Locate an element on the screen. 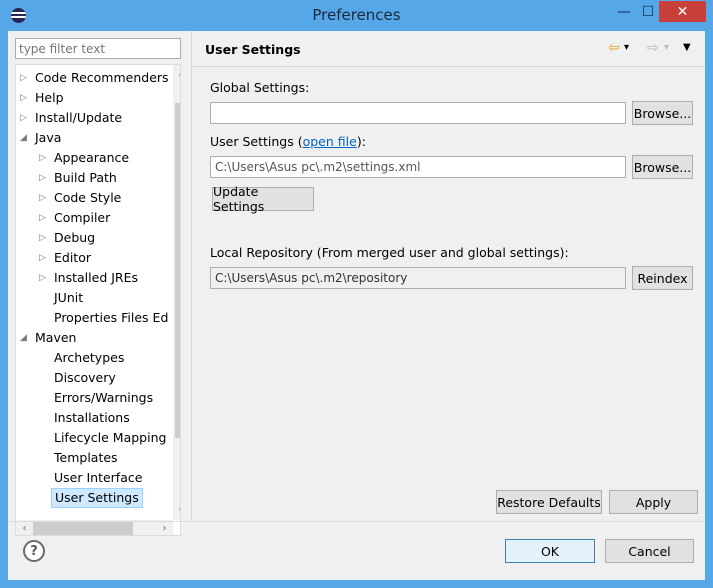 Image resolution: width=713 pixels, height=588 pixels. global-settings-input is located at coordinates (418, 113).